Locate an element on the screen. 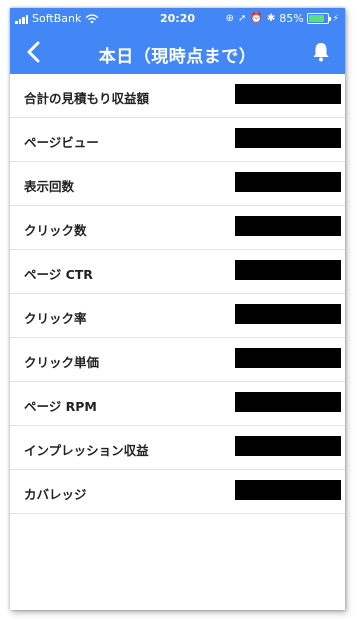  metric-label: クリック率 is located at coordinates (55, 318).